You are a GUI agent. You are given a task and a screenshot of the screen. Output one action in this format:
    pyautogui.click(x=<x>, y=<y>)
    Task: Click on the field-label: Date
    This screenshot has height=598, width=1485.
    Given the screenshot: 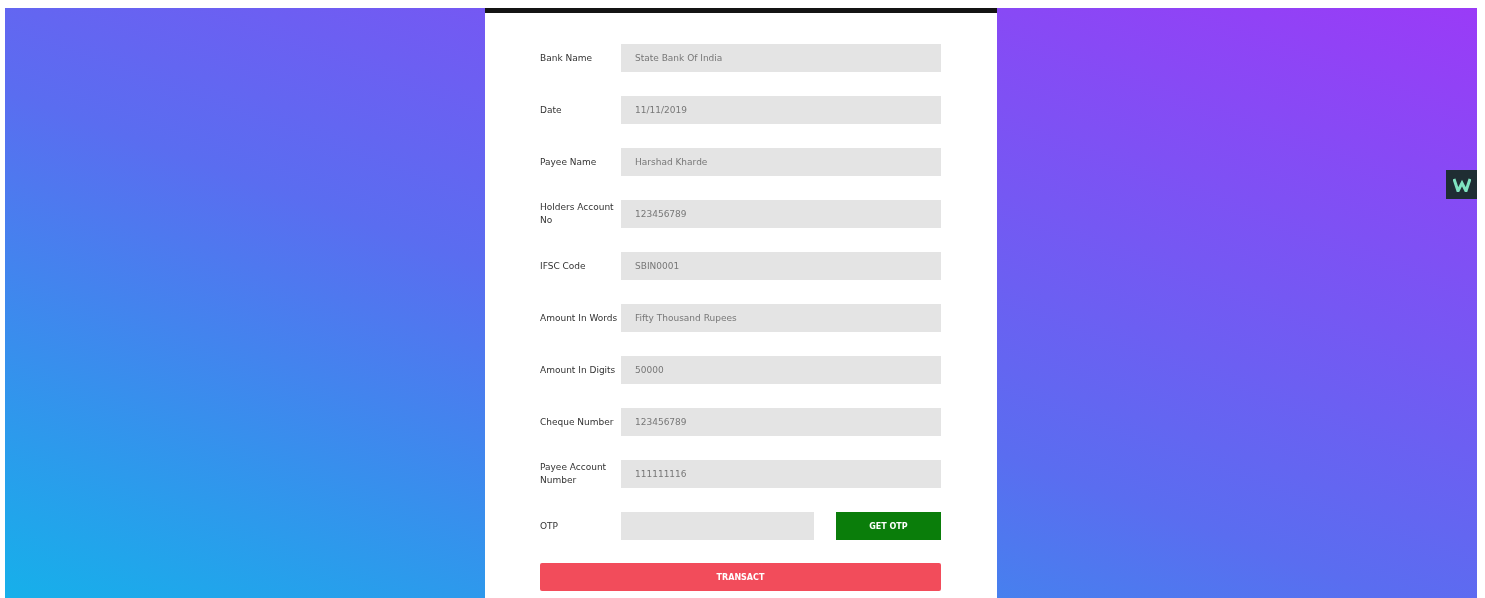 What is the action you would take?
    pyautogui.click(x=551, y=110)
    